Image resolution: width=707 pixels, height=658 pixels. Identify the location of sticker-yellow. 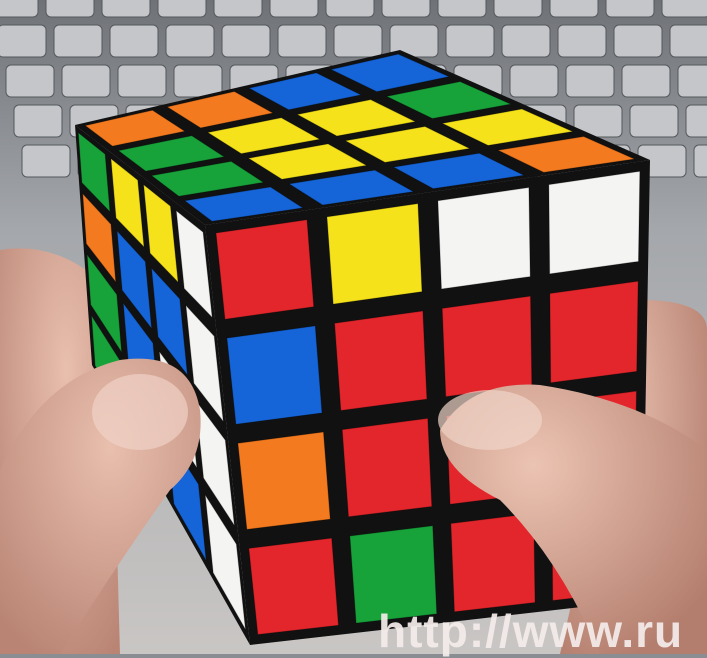
(374, 254).